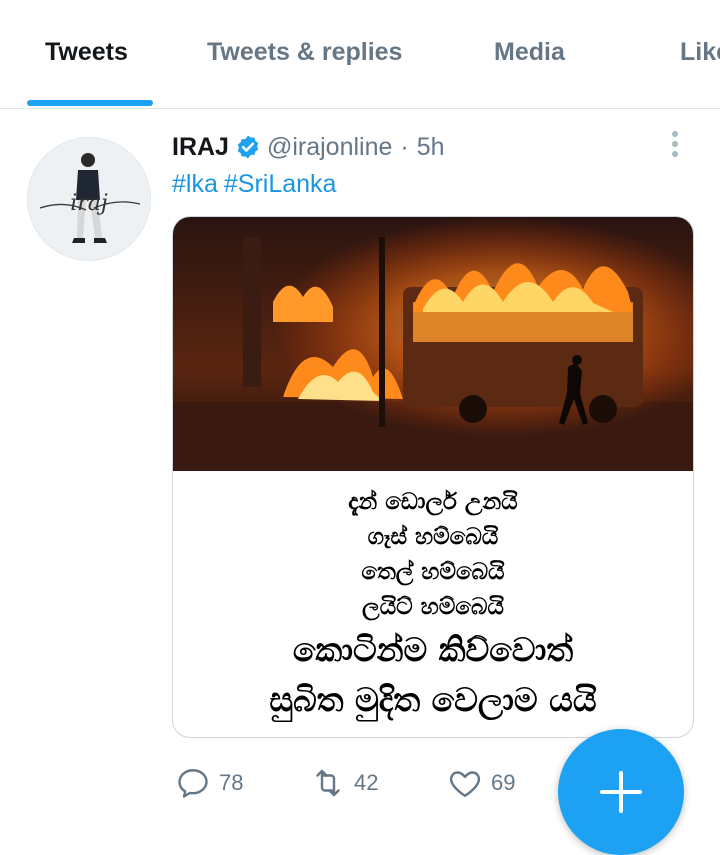 The image size is (720, 855). I want to click on compose-tweet-button, so click(621, 792).